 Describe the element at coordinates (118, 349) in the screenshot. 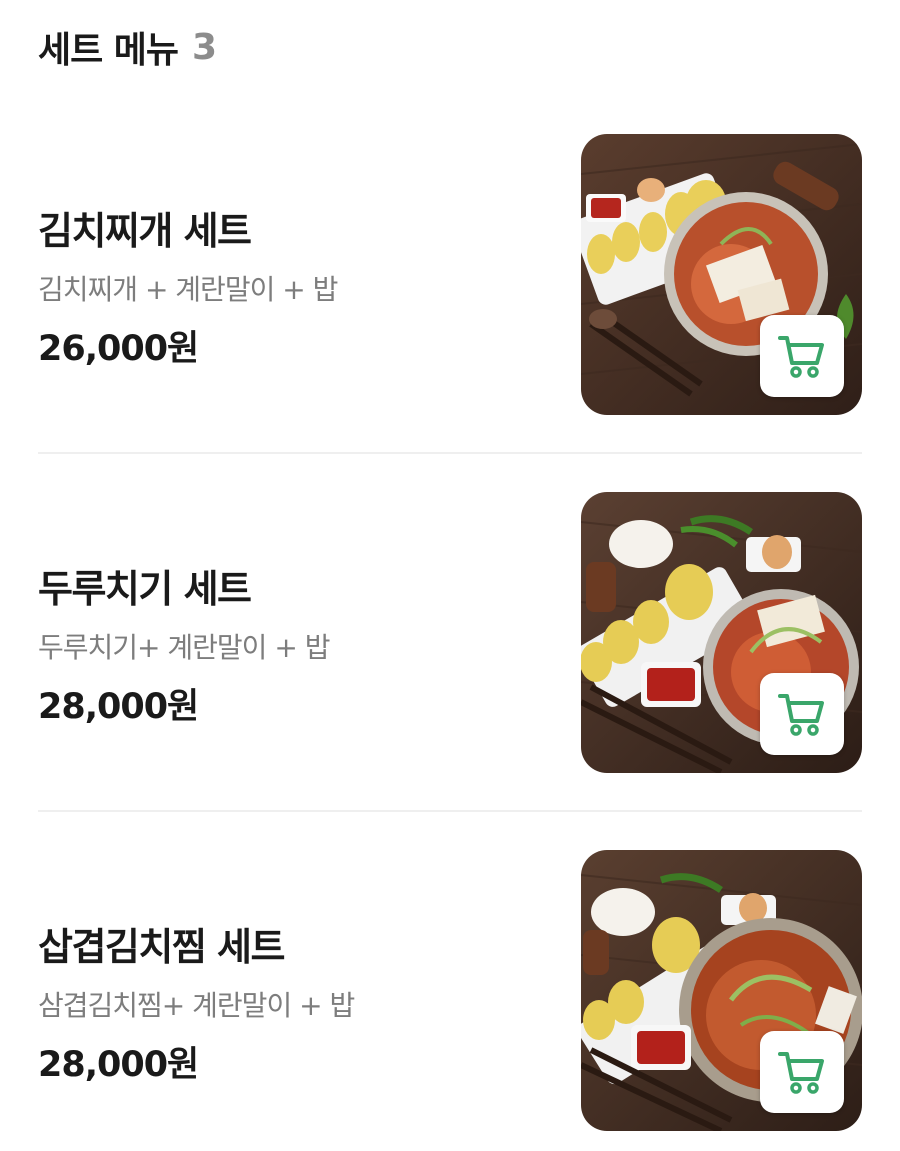

I see `menu-item-price: 26,000원` at that location.